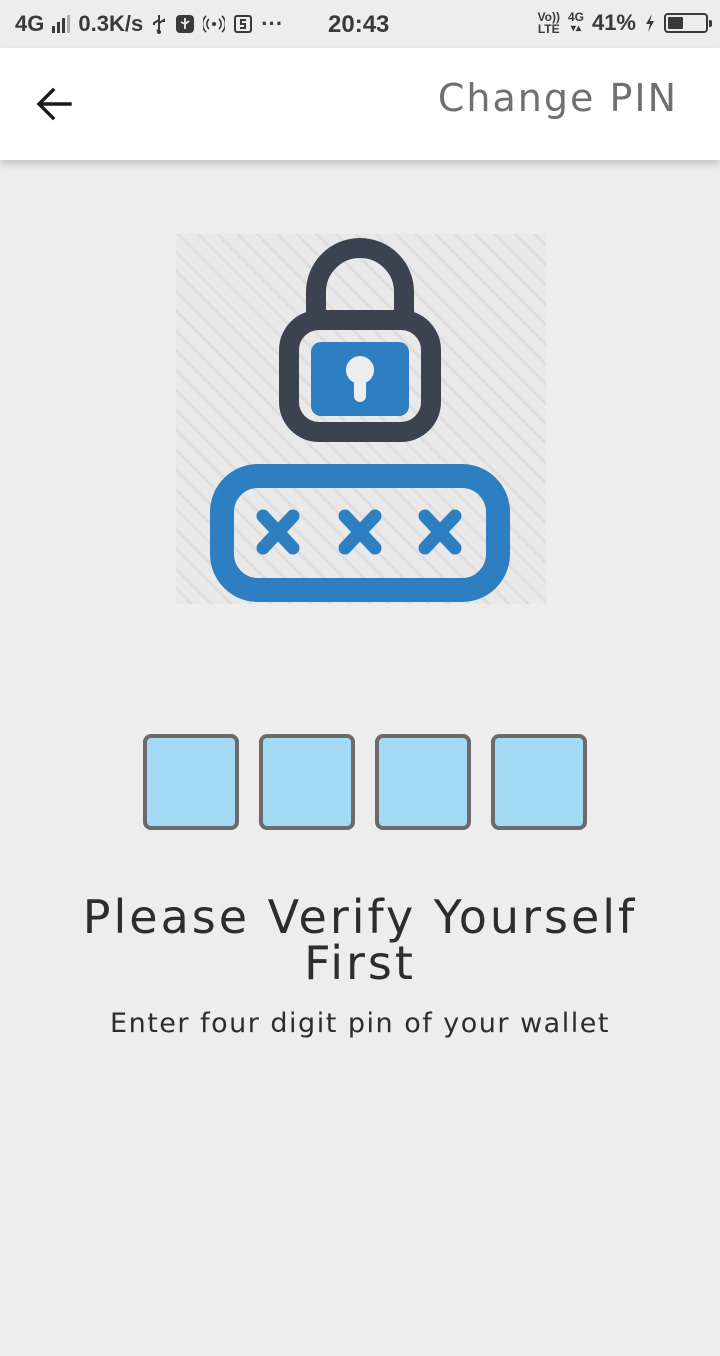 This screenshot has width=720, height=1356. I want to click on battery-level, so click(675, 23).